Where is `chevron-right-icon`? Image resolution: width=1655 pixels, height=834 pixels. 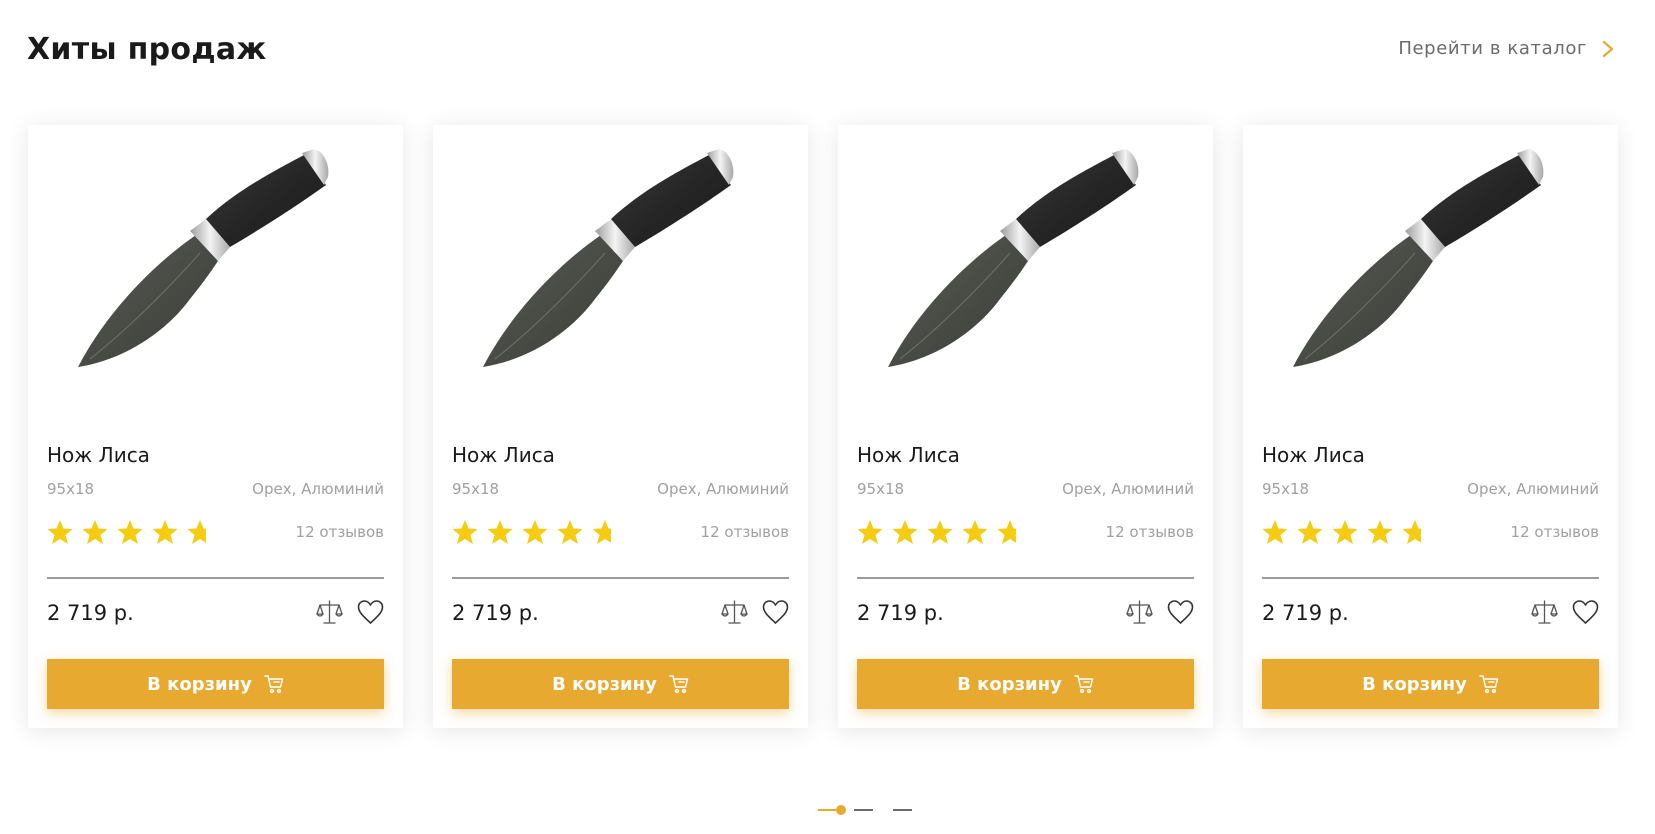
chevron-right-icon is located at coordinates (1608, 48).